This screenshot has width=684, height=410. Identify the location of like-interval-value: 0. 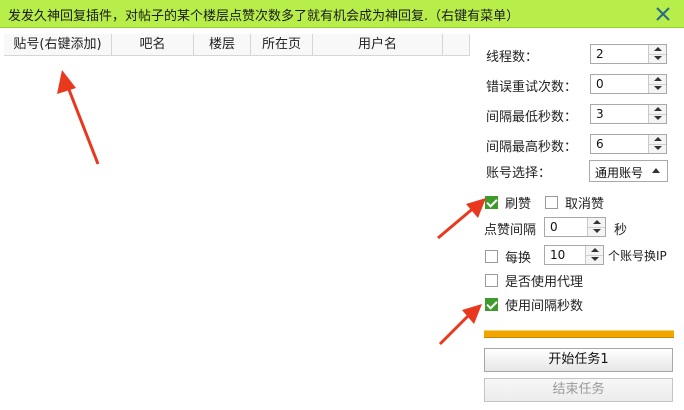
(554, 227).